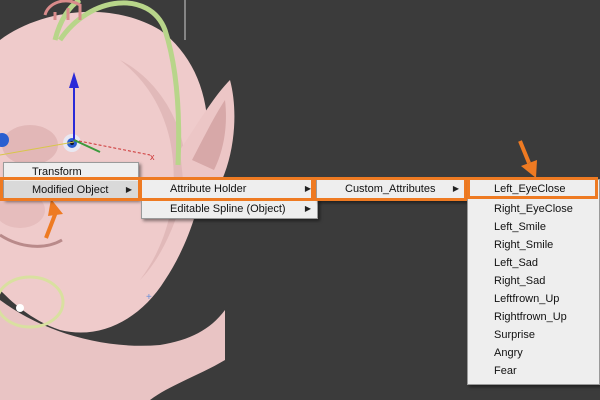  I want to click on menu-item-right-smile: Right_Smile, so click(533, 245).